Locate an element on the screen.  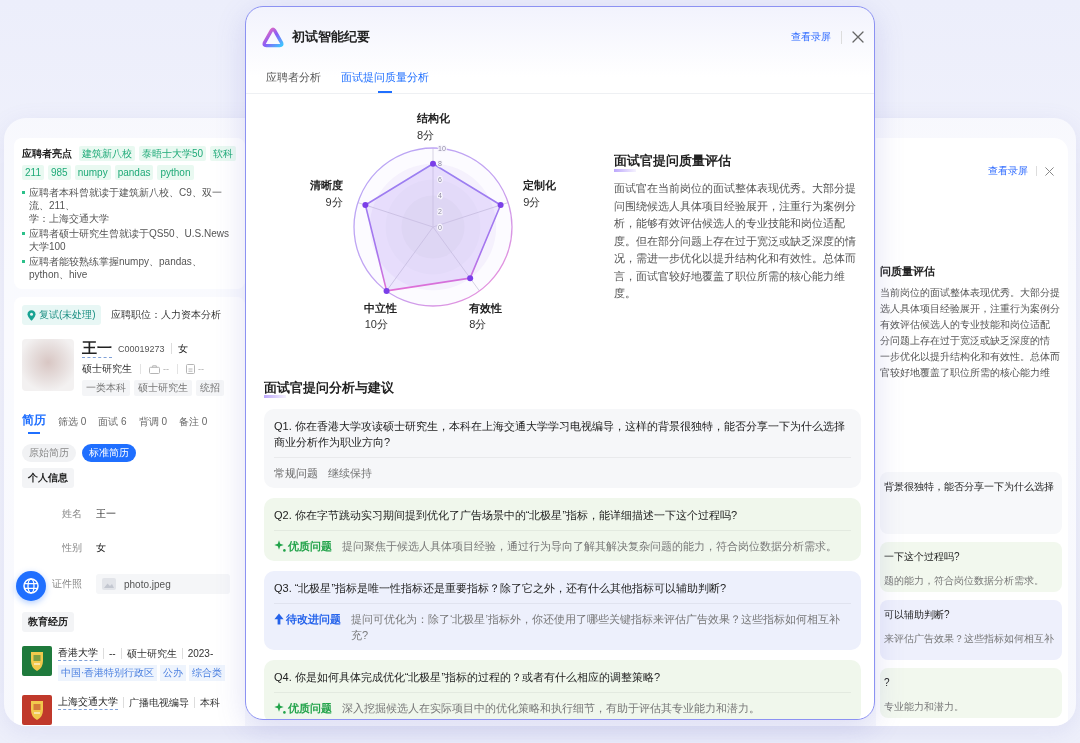
paragraph-text: 当前岗位的面试整体表现优秀。大部分提 is located at coordinates (970, 293).